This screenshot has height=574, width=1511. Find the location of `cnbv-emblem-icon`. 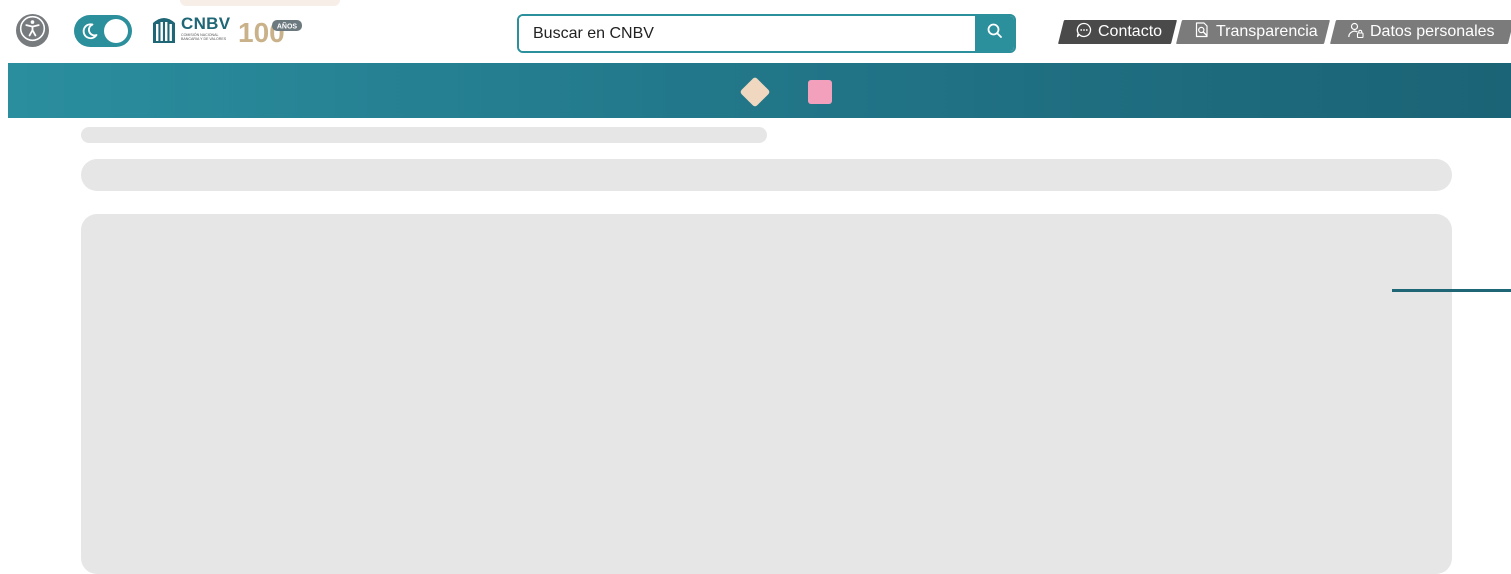

cnbv-emblem-icon is located at coordinates (164, 31).